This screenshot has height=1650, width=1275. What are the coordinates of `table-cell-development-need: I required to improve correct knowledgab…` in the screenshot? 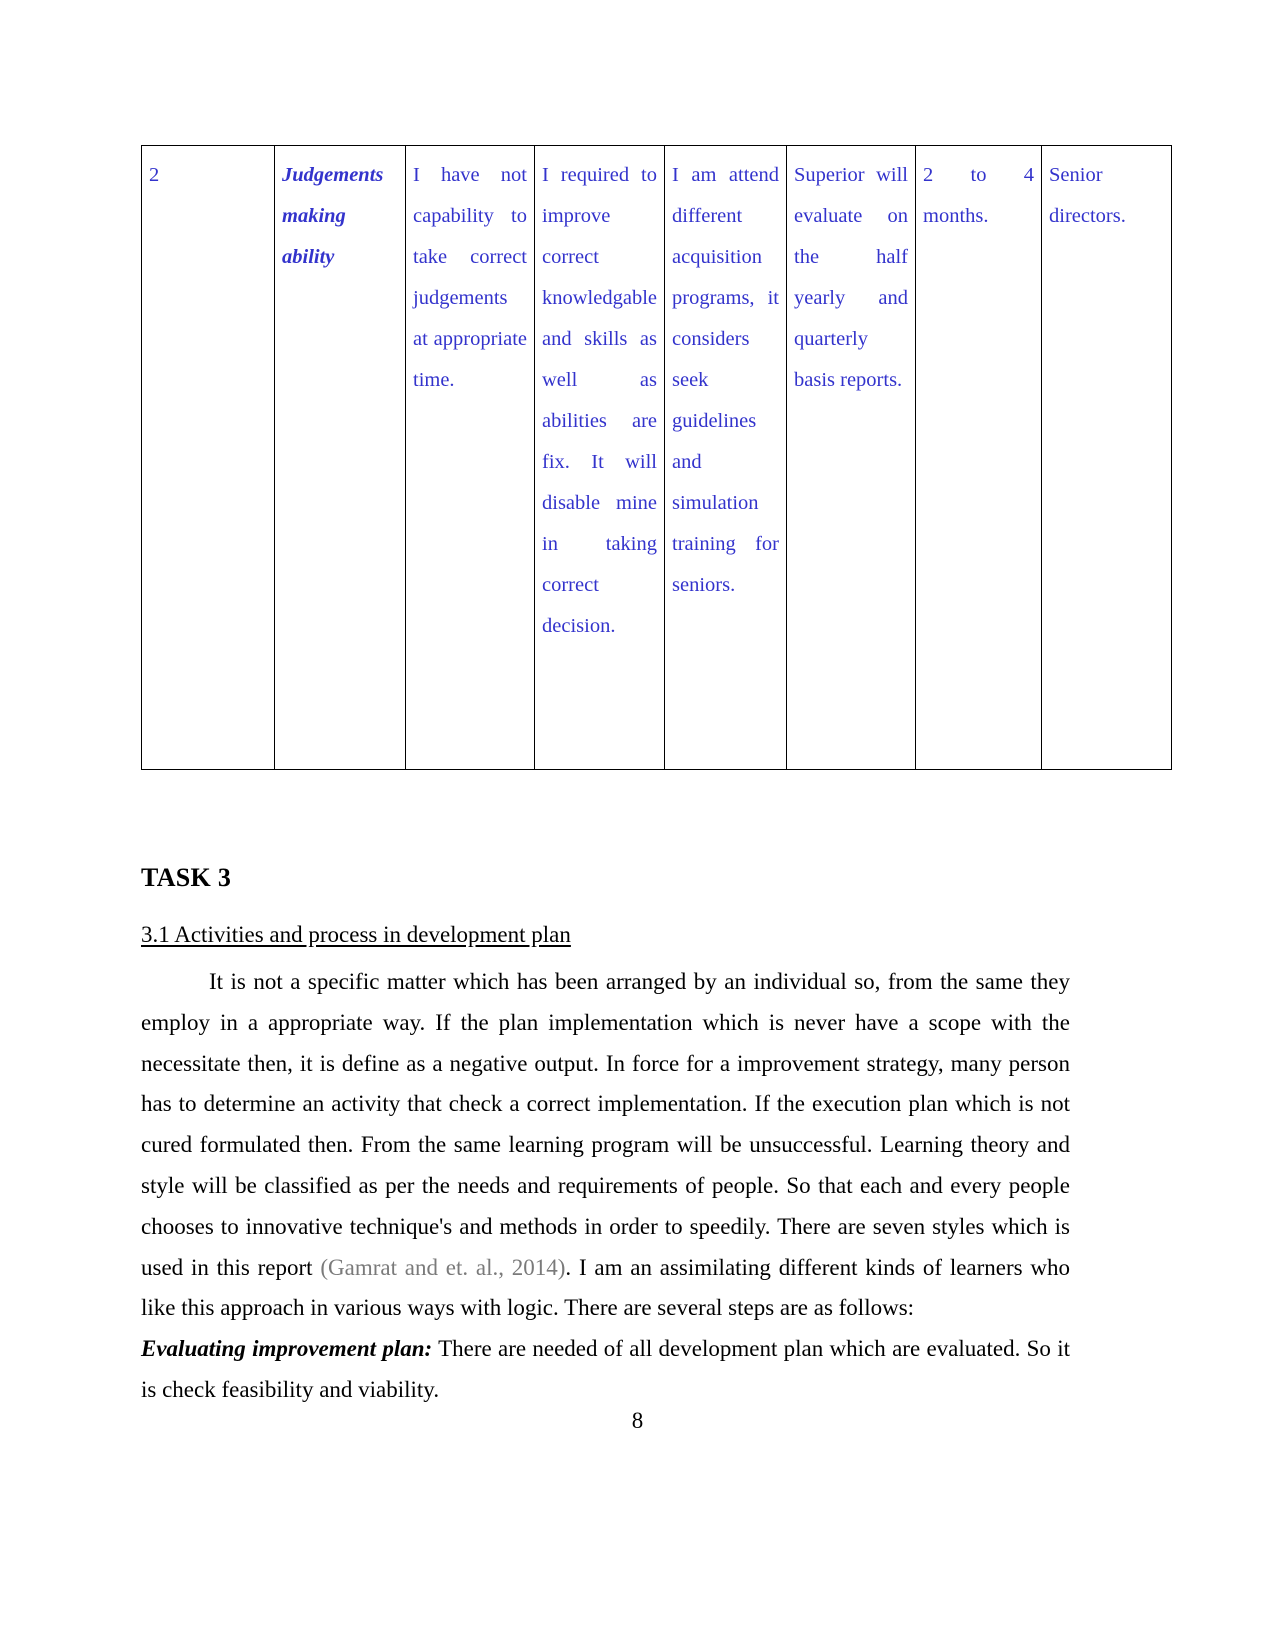 It's located at (599, 457).